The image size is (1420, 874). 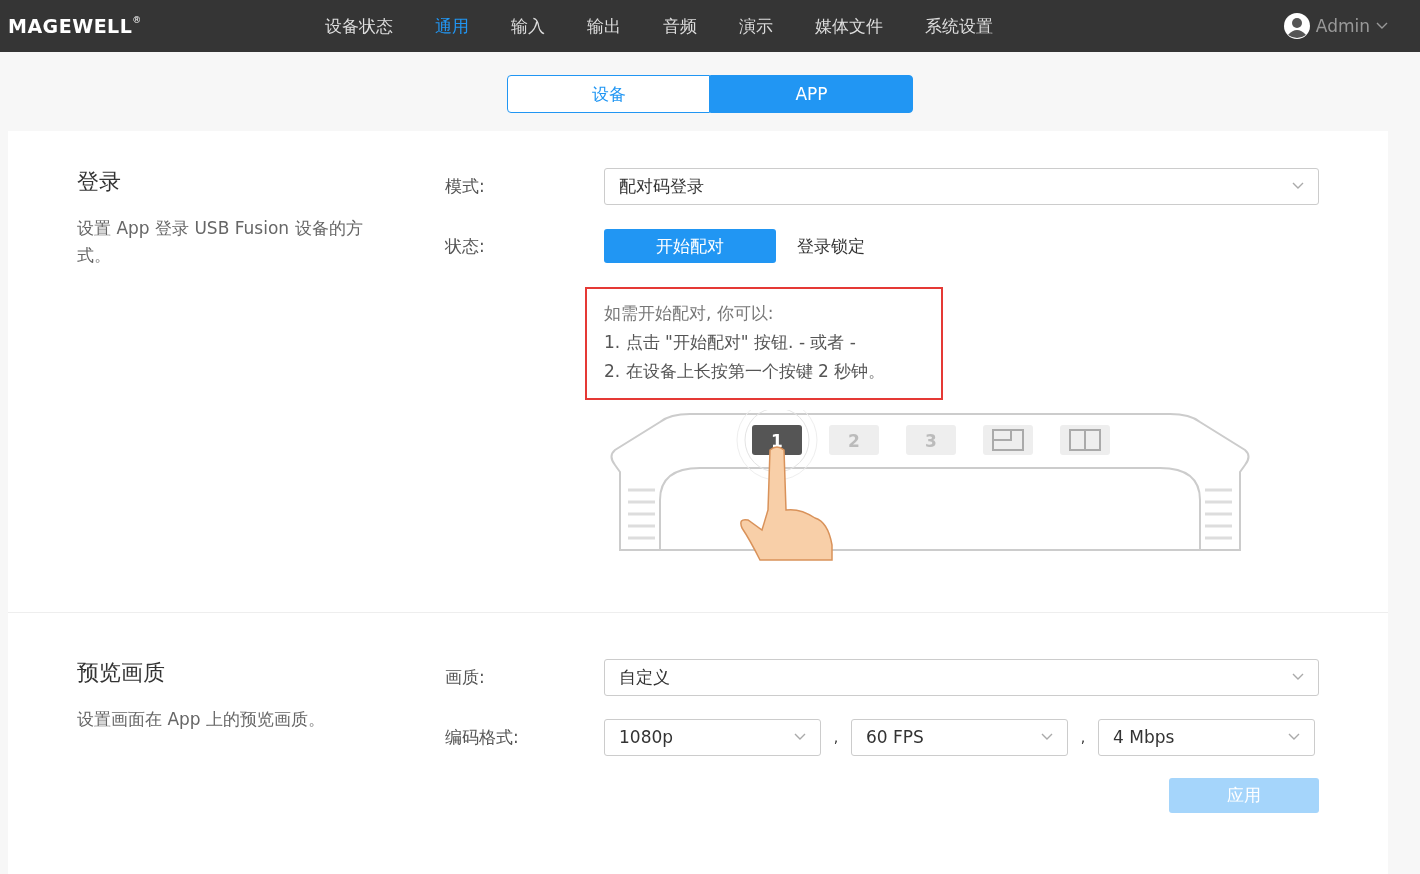 I want to click on nav-tab: 系统设置, so click(x=959, y=26).